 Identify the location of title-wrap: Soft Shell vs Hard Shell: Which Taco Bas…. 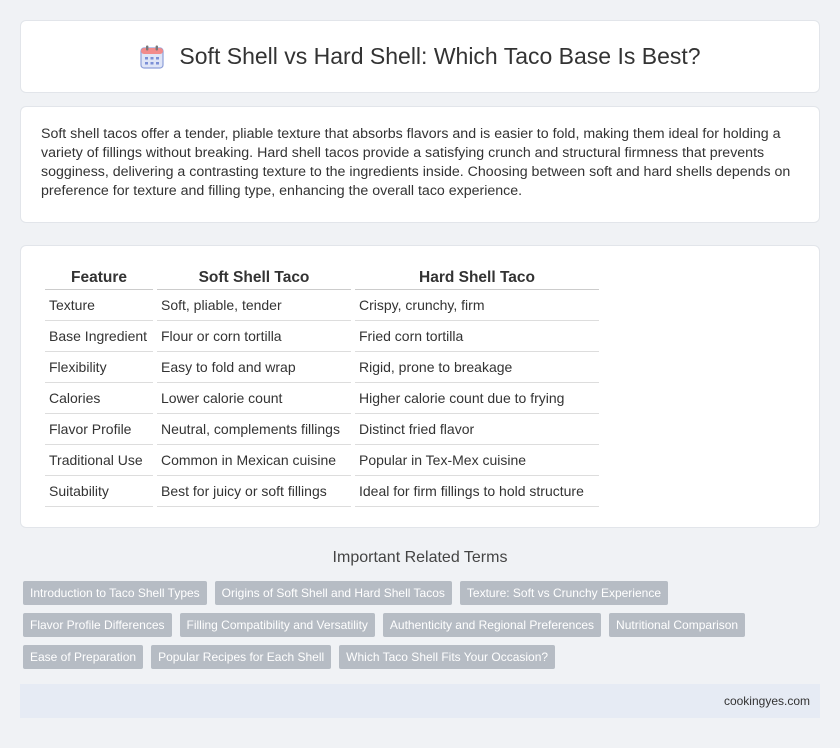
(420, 56).